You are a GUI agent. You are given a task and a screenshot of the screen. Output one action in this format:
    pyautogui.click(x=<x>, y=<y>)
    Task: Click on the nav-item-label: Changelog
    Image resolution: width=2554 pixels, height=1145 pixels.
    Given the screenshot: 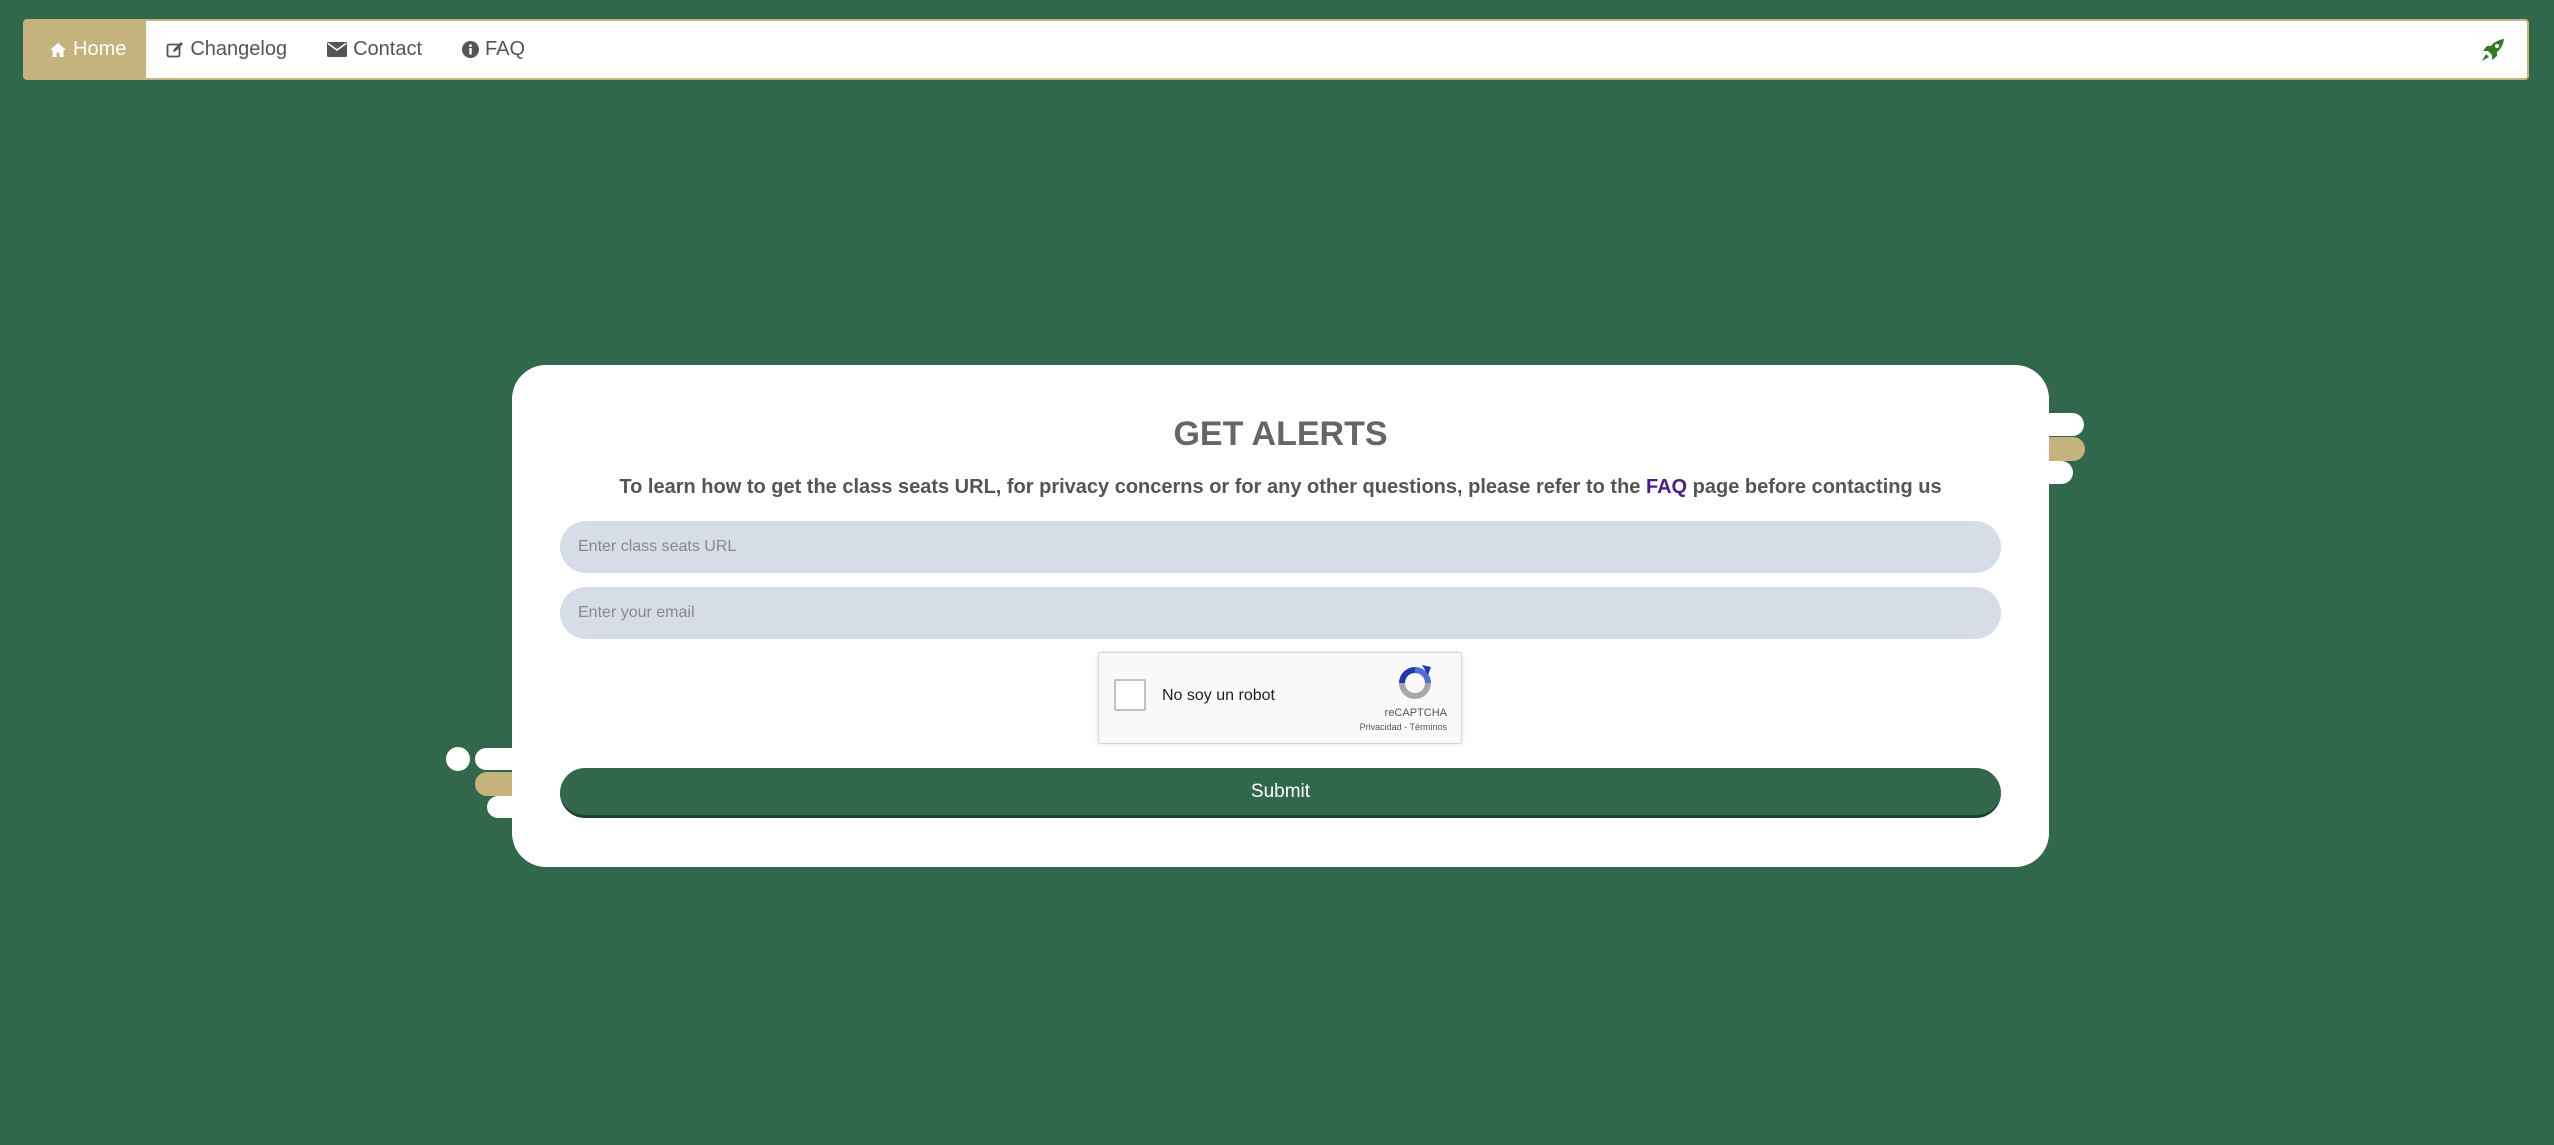 What is the action you would take?
    pyautogui.click(x=239, y=49)
    